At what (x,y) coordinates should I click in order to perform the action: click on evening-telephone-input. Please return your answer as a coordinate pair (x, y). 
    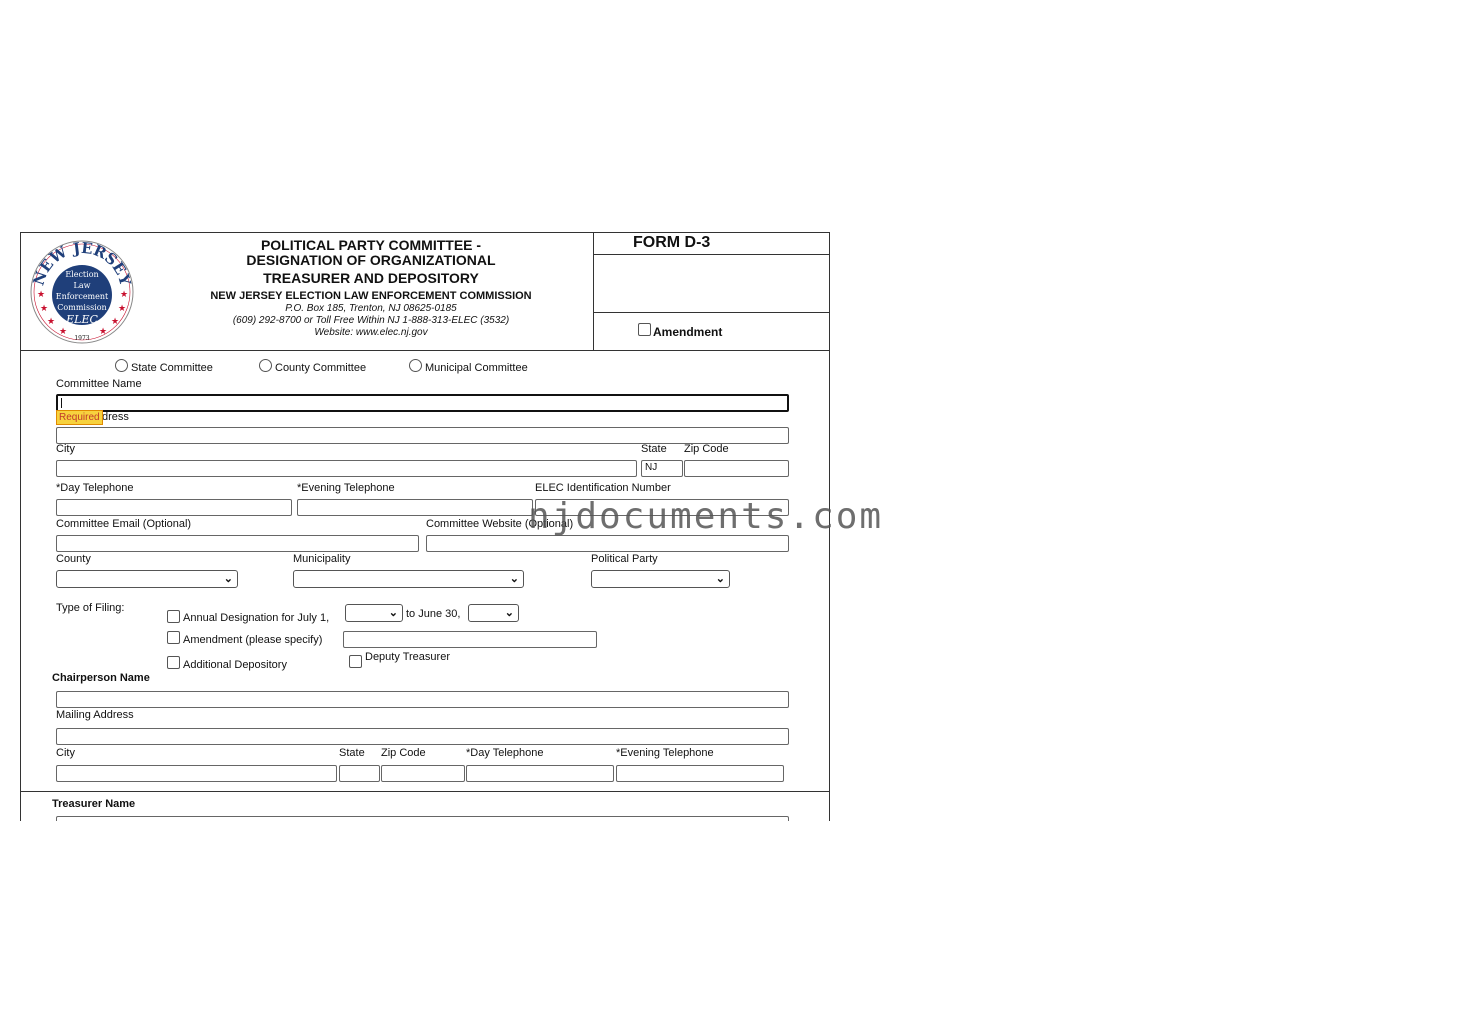
    Looking at the image, I should click on (415, 507).